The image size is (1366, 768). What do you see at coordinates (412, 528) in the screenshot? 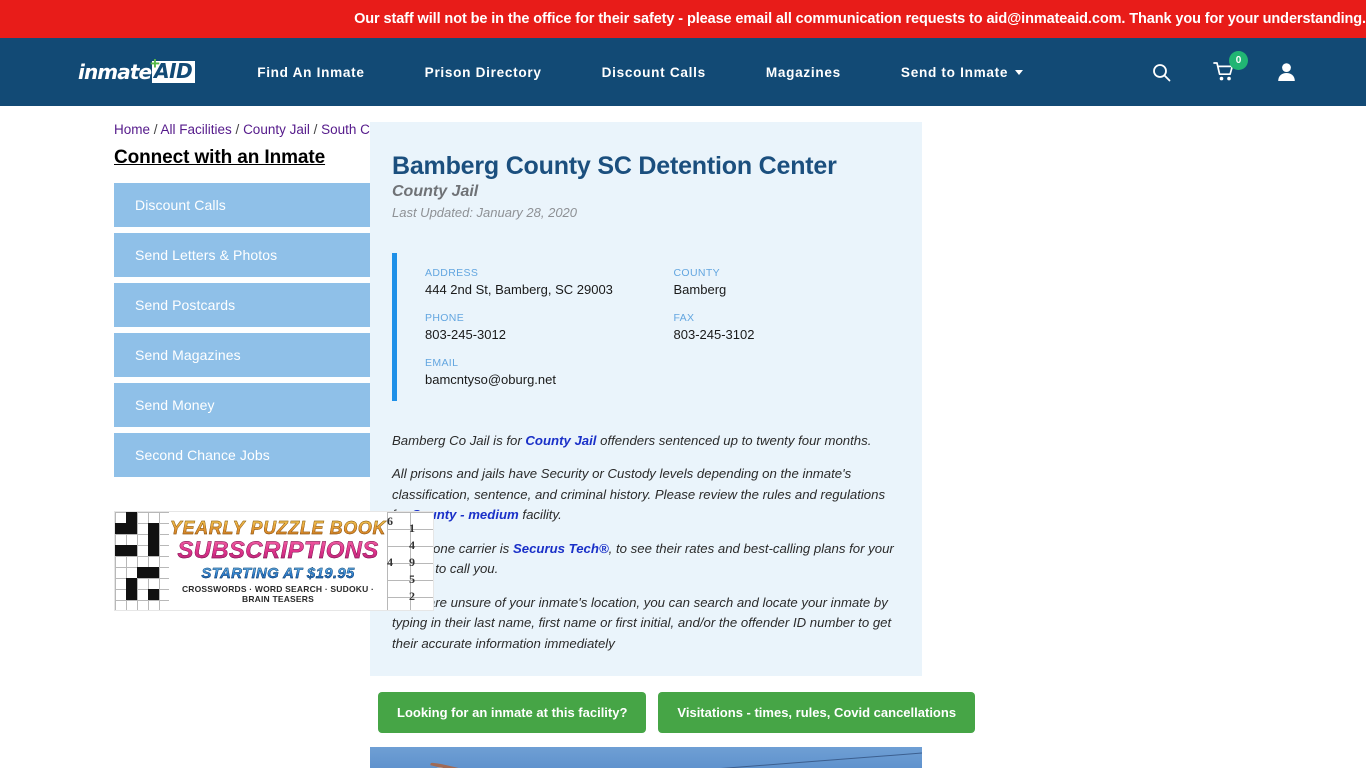
I see `sudoku-number: 1` at bounding box center [412, 528].